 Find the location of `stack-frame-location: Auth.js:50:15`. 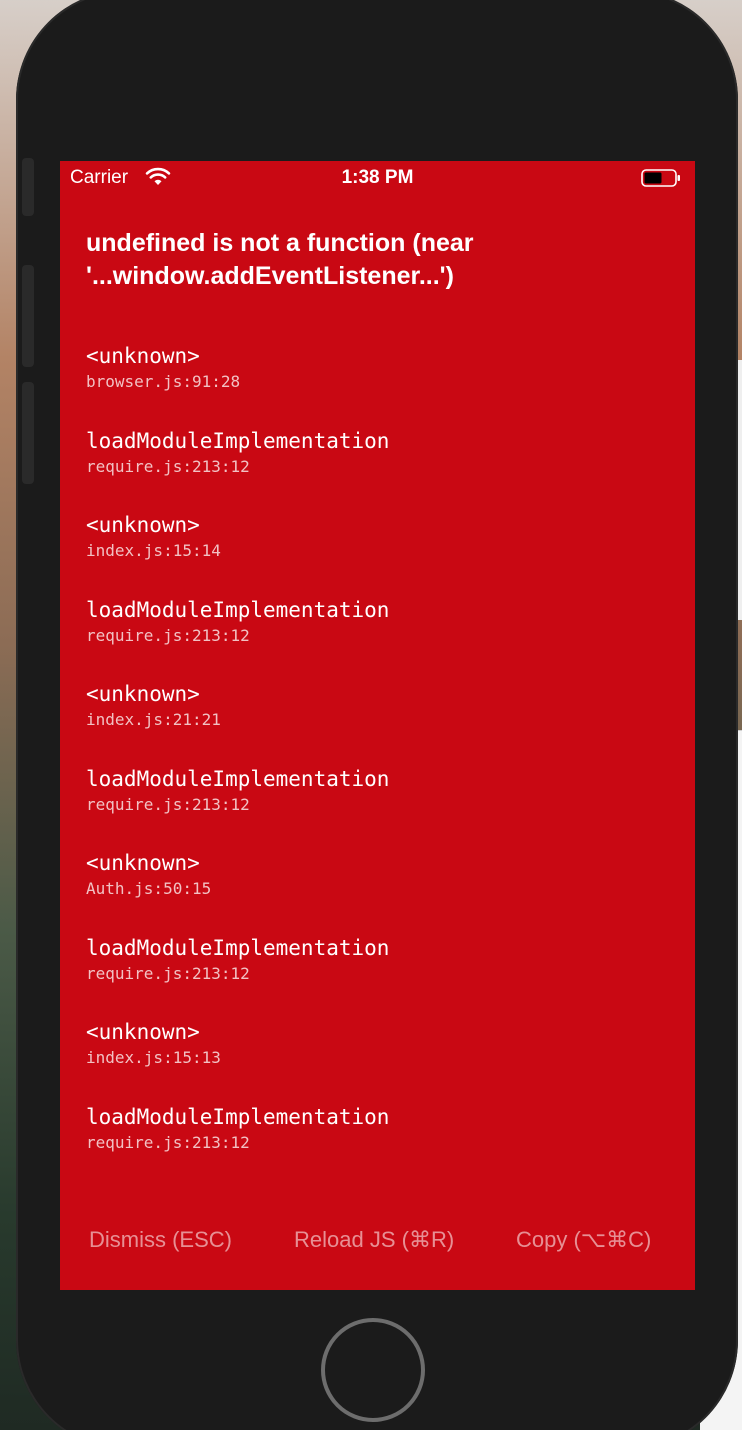

stack-frame-location: Auth.js:50:15 is located at coordinates (149, 888).